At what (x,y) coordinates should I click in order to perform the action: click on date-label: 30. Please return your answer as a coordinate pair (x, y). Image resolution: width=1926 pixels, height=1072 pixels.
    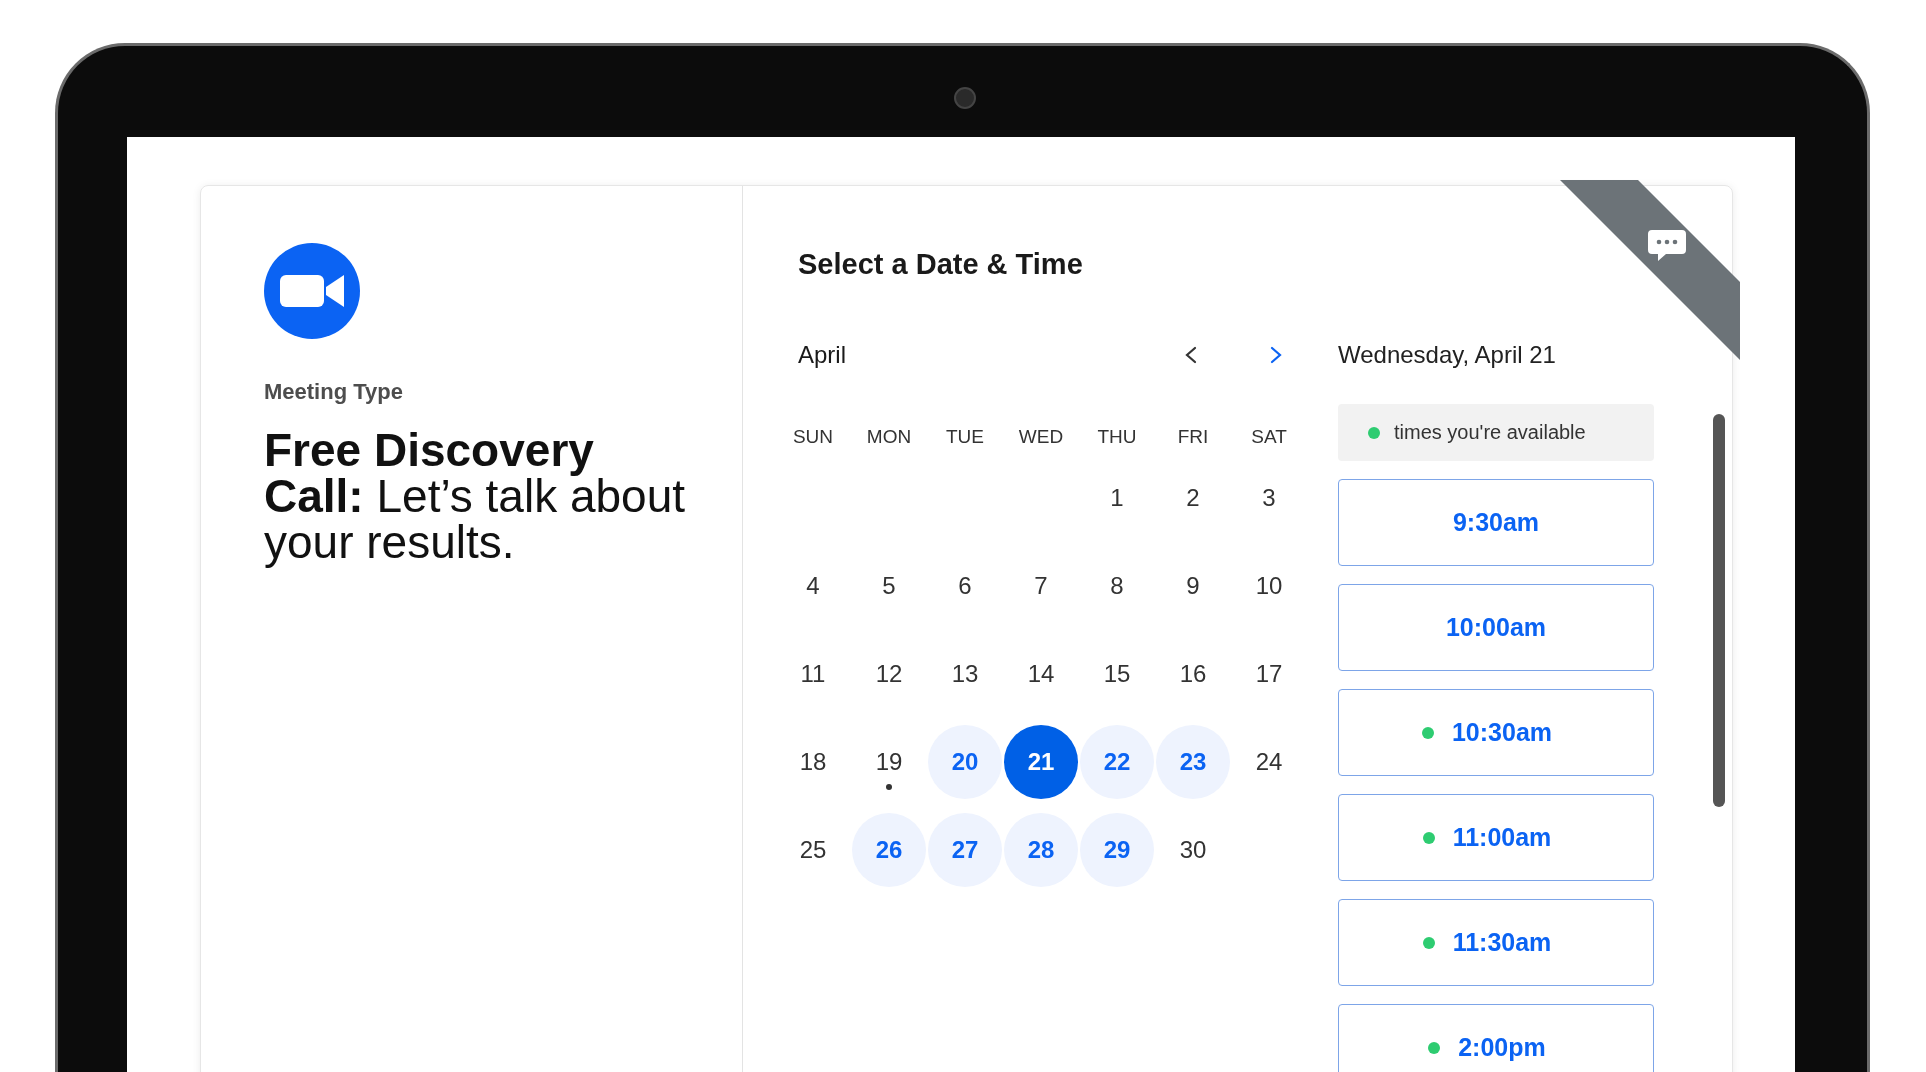
    Looking at the image, I should click on (1193, 850).